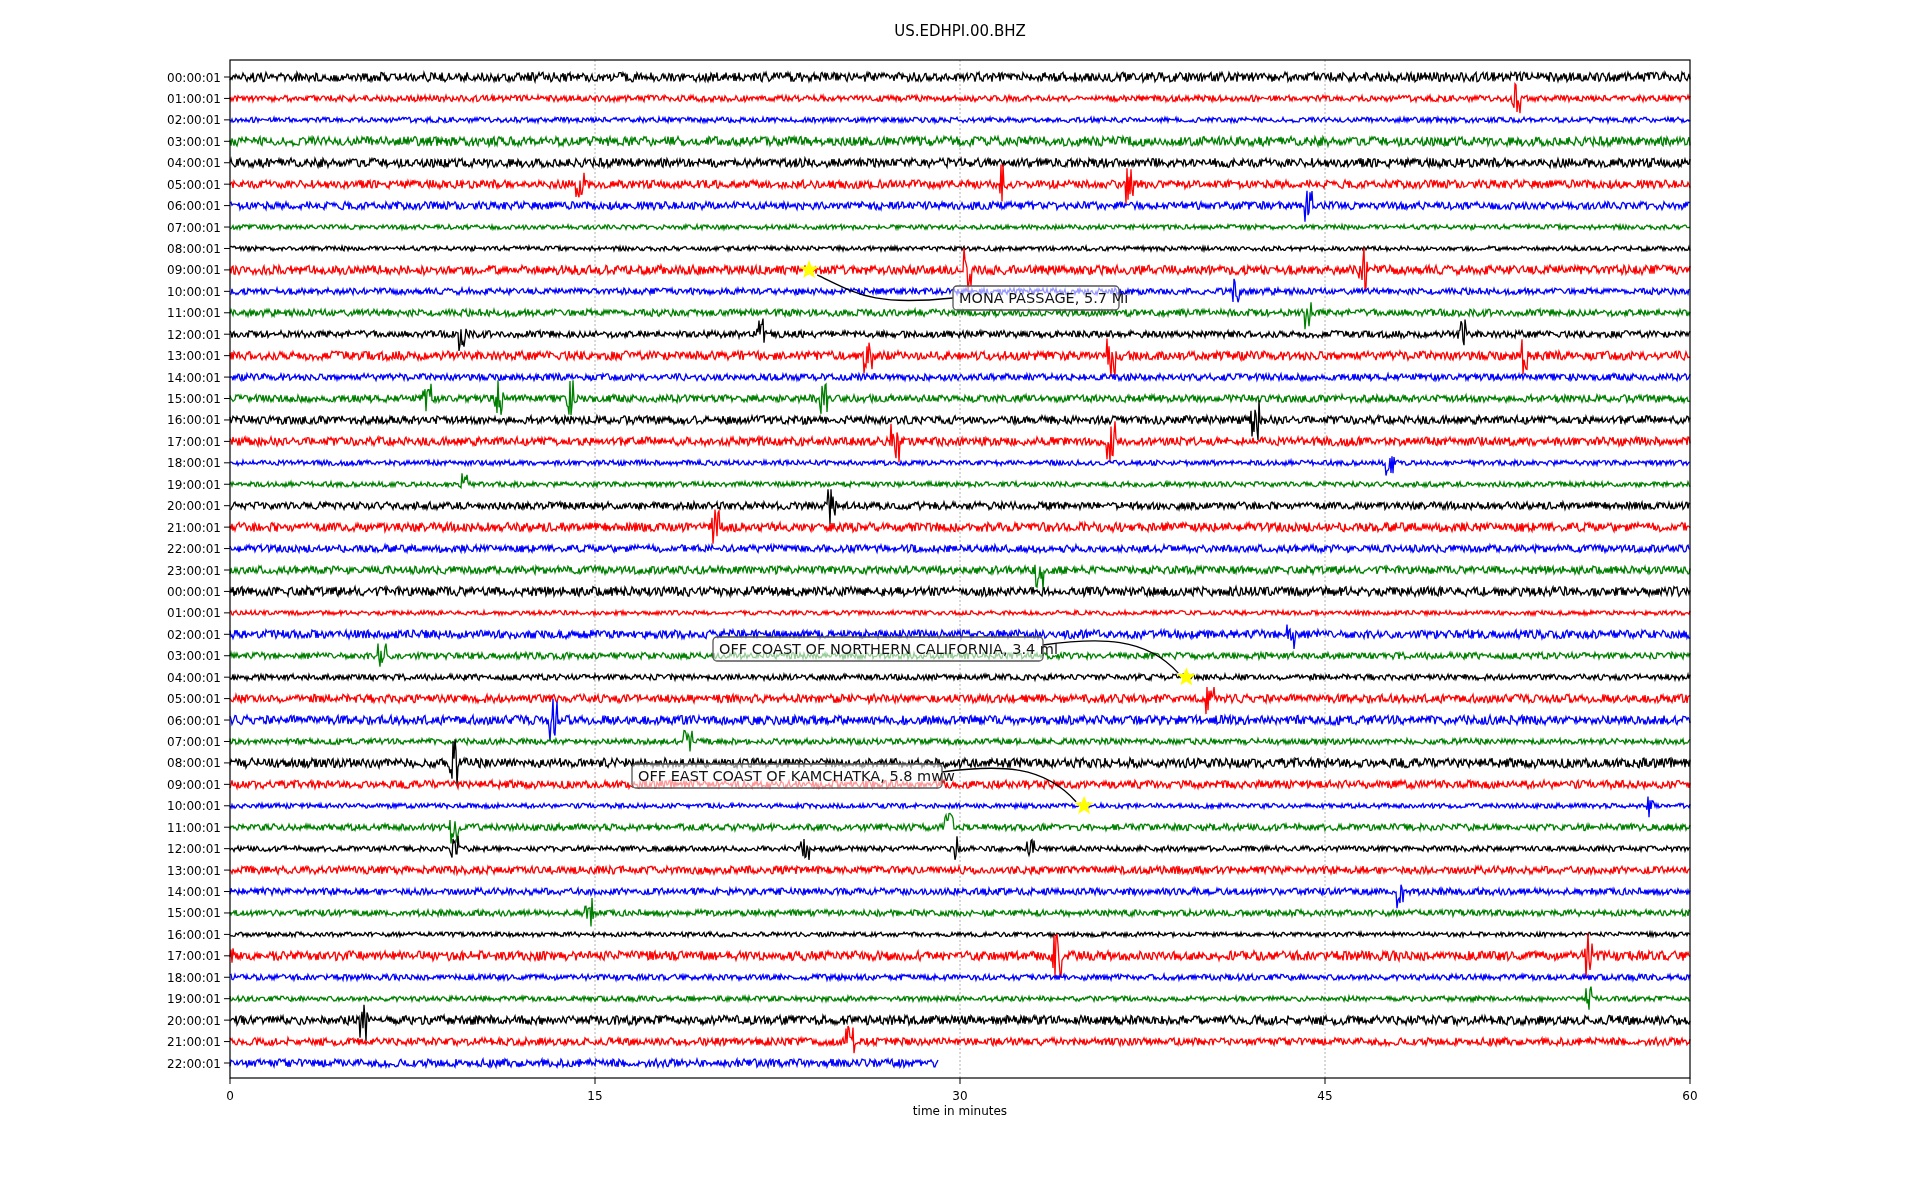 Image resolution: width=1920 pixels, height=1200 pixels. What do you see at coordinates (793, 776) in the screenshot?
I see `annotation-label: OFF EAST COAST OF KAMCHATKA, 5.8 mww` at bounding box center [793, 776].